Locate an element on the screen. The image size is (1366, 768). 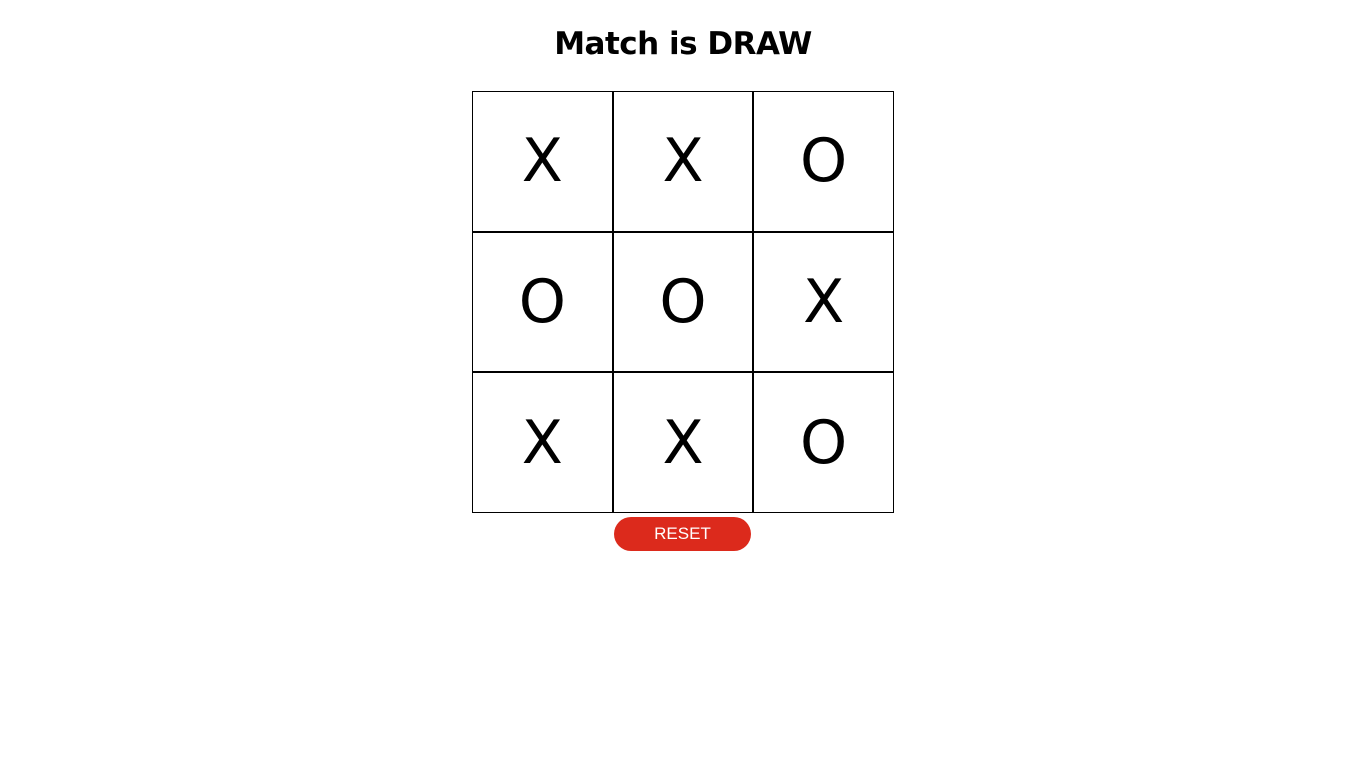
board-cell-6: X is located at coordinates (823, 302).